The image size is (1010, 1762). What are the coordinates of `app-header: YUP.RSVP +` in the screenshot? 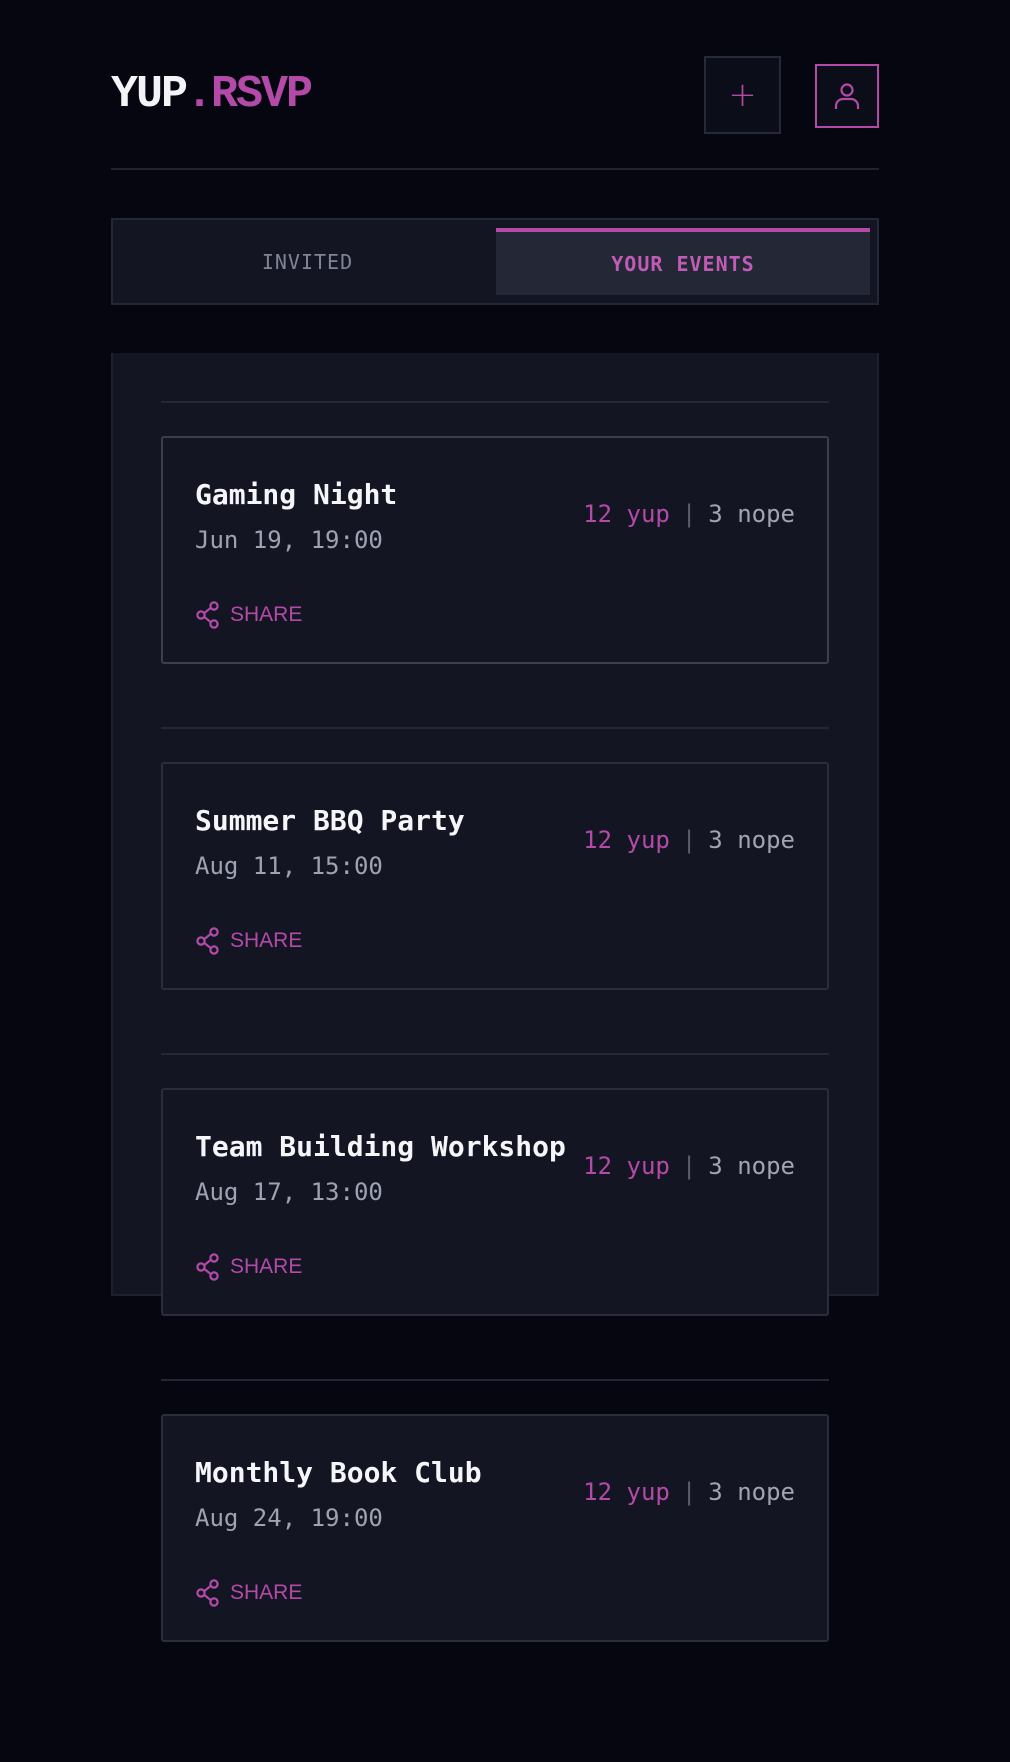 It's located at (495, 113).